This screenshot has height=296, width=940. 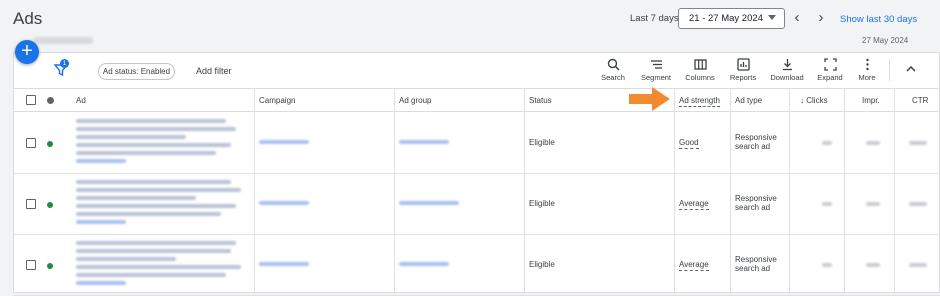 I want to click on ad-status-filter-chip: Ad status: Enabled, so click(x=136, y=71).